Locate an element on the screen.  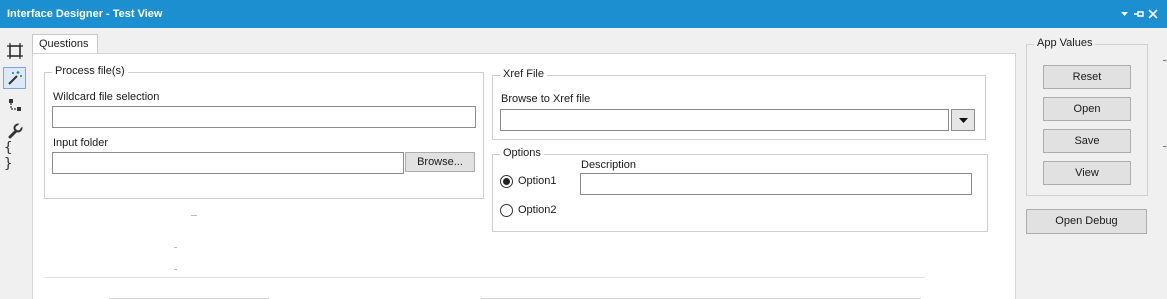
window-title: Interface Designer - Test View is located at coordinates (85, 14).